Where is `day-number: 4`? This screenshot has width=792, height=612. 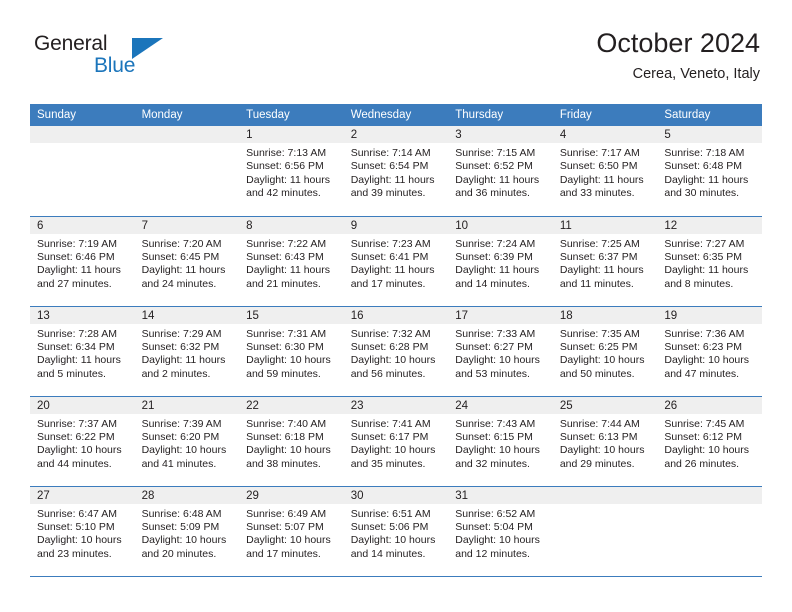
day-number: 4 is located at coordinates (605, 134).